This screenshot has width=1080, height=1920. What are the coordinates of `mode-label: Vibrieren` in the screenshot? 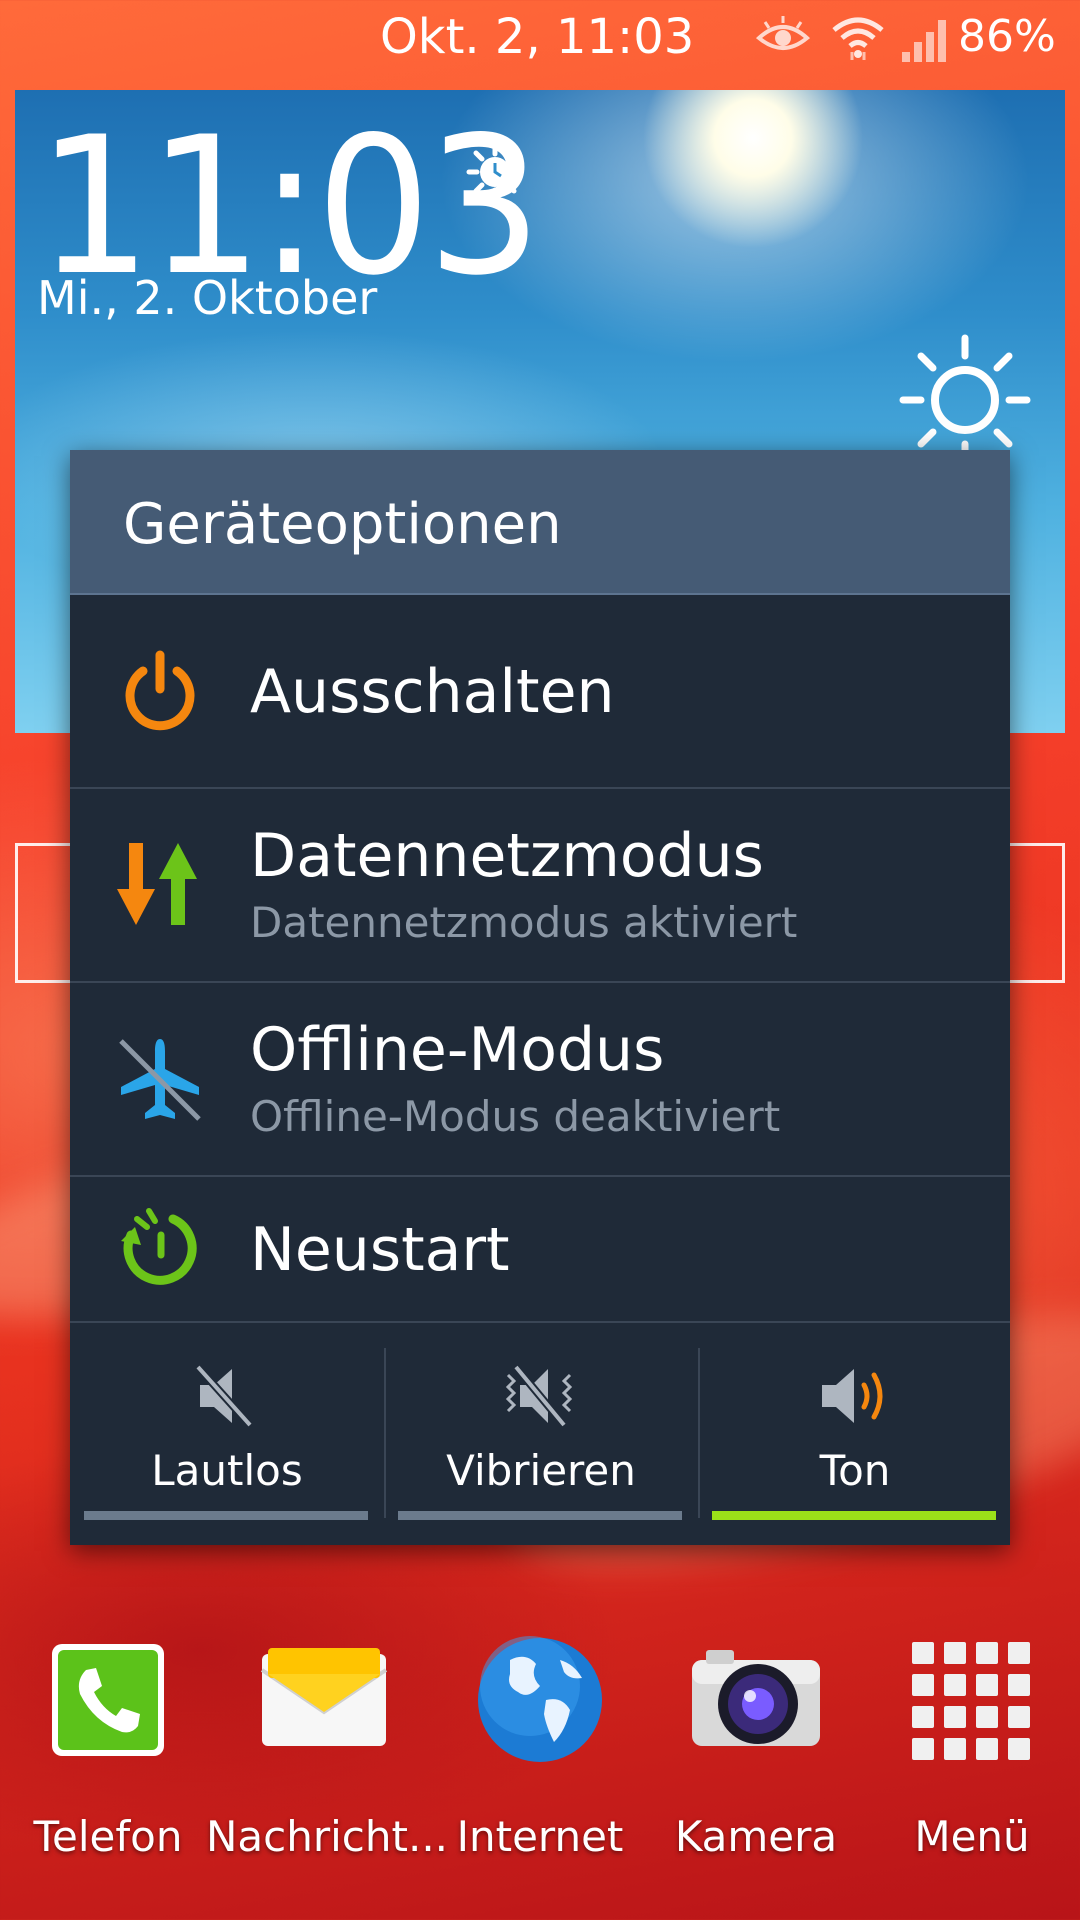 It's located at (541, 1470).